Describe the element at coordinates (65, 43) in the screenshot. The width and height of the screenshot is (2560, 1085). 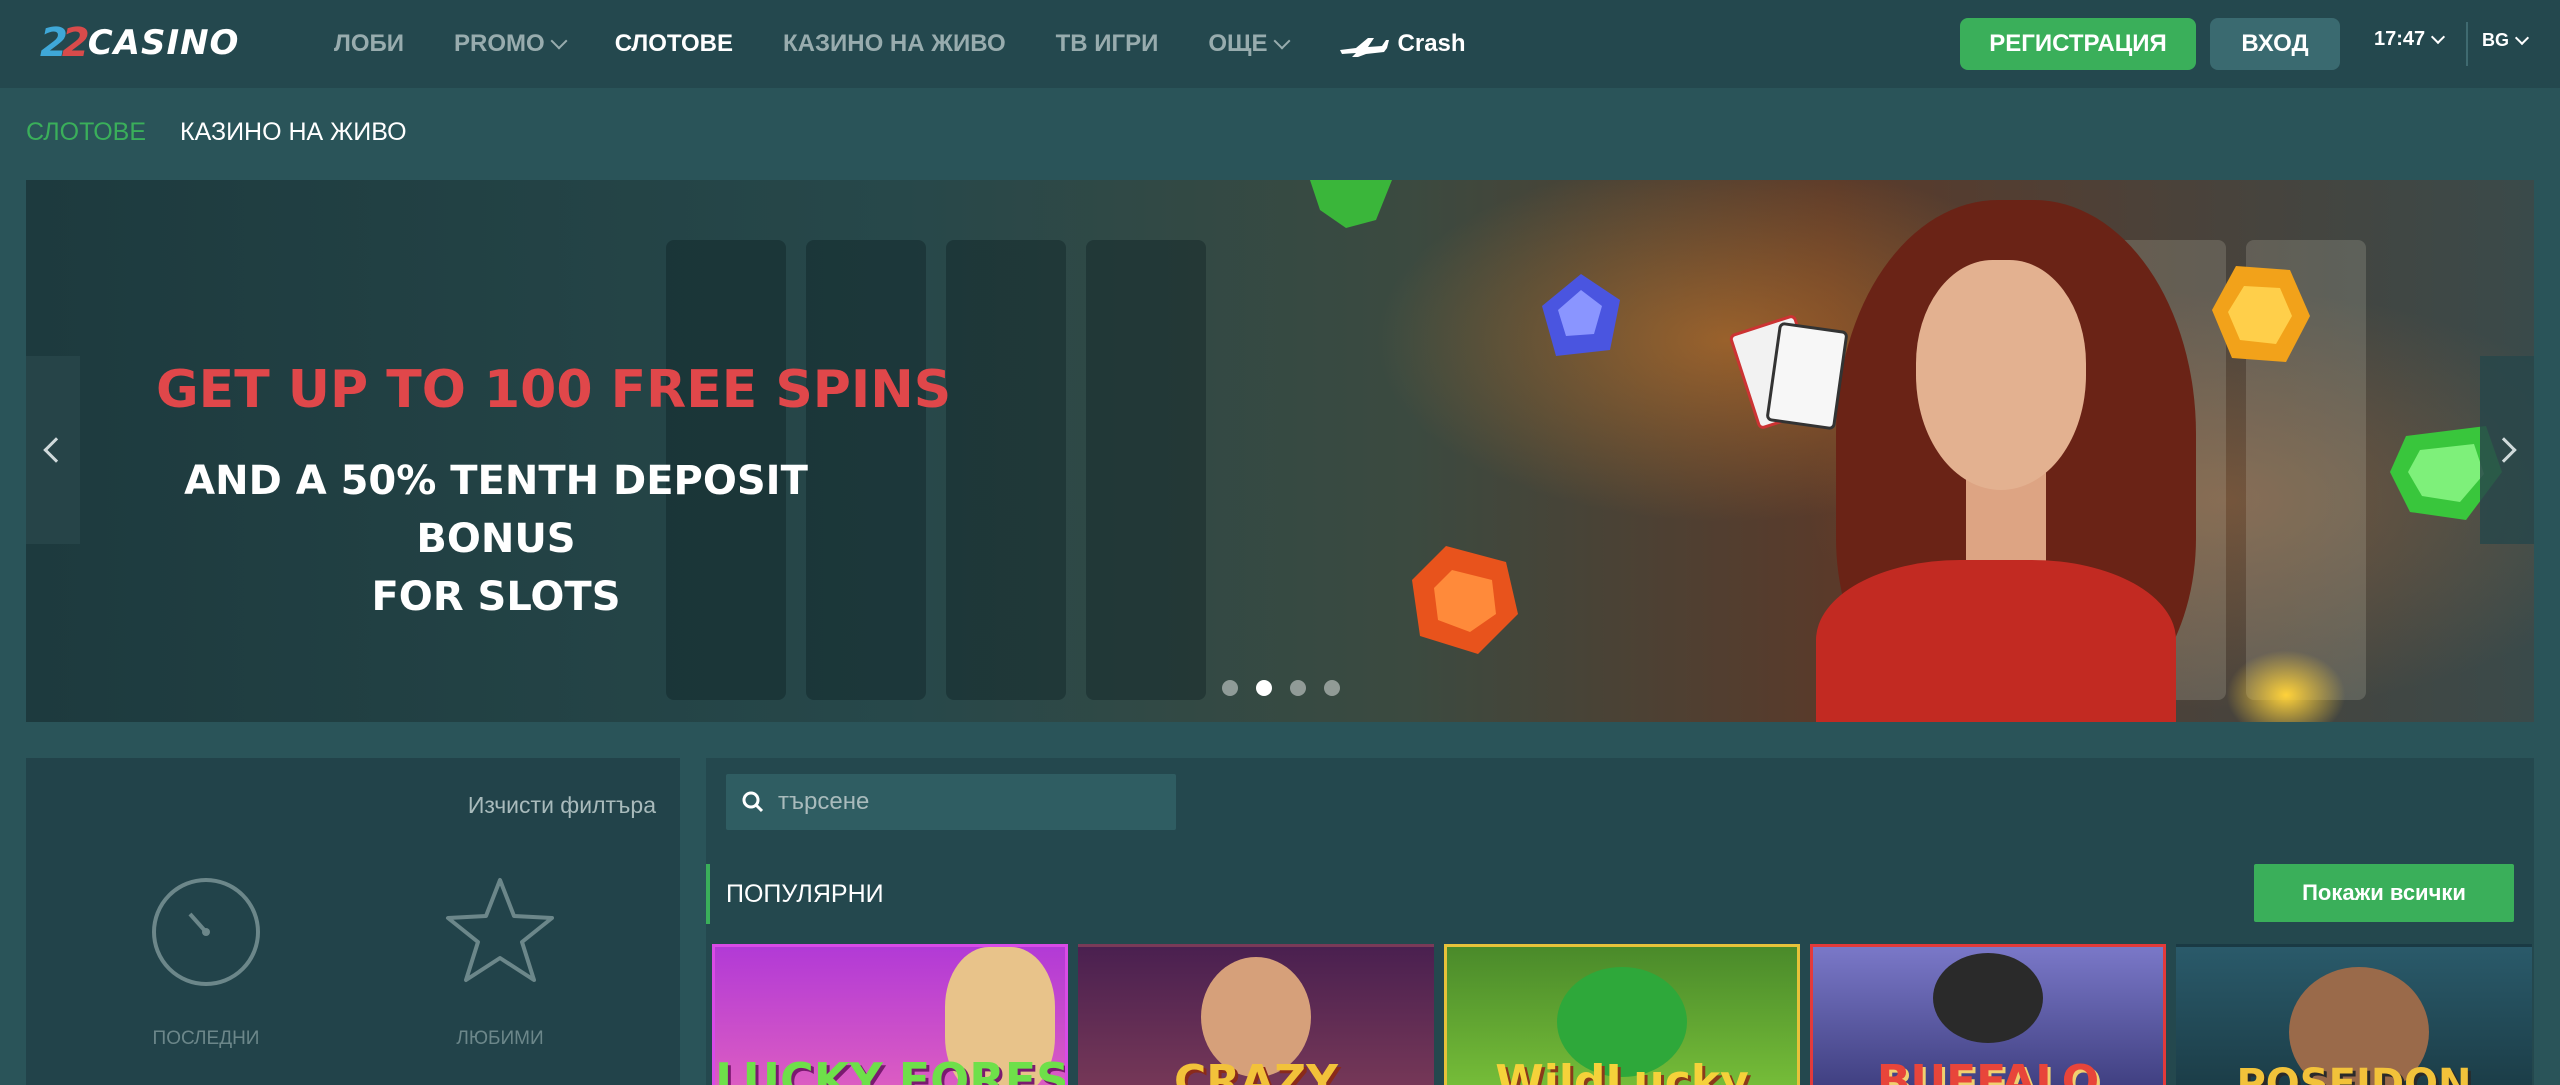
I see `logo-number: 22` at that location.